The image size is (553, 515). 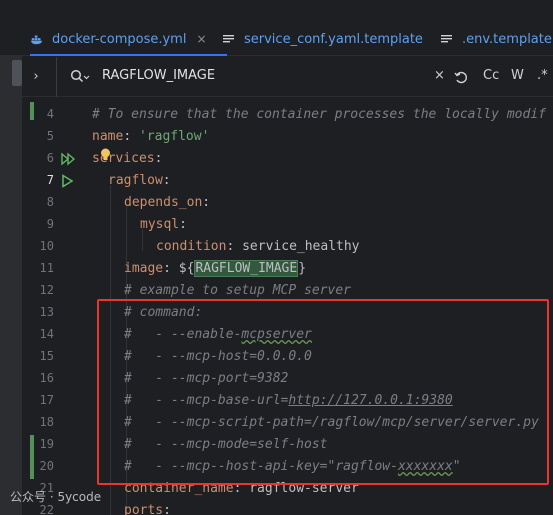 I want to click on yaml-value: service_healthy, so click(x=301, y=246).